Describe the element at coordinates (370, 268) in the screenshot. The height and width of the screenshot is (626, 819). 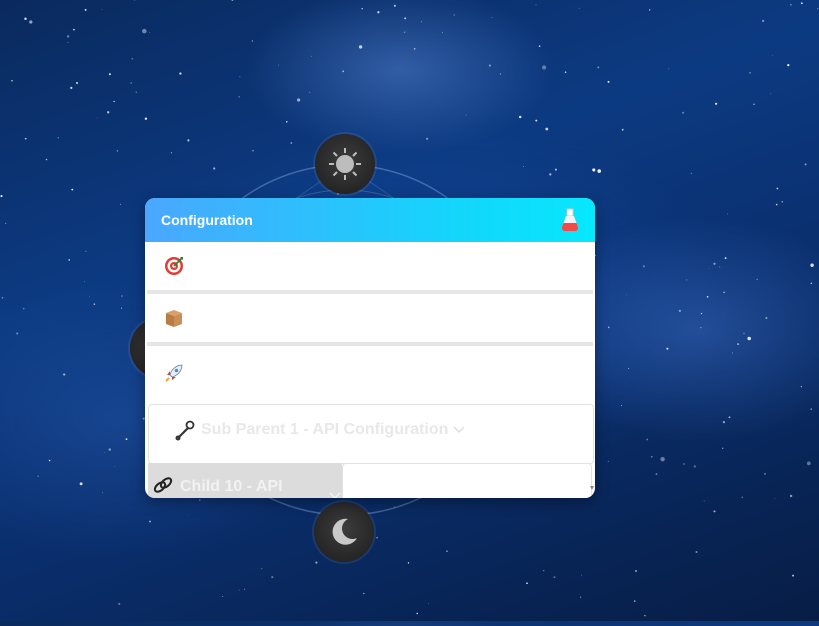
I see `list-item-target` at that location.